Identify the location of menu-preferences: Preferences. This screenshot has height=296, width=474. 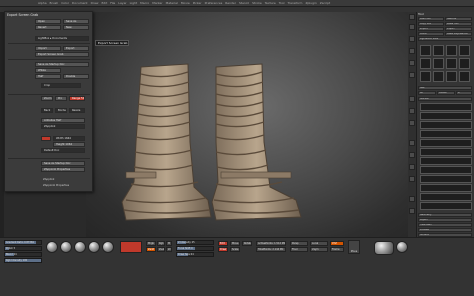
(214, 3).